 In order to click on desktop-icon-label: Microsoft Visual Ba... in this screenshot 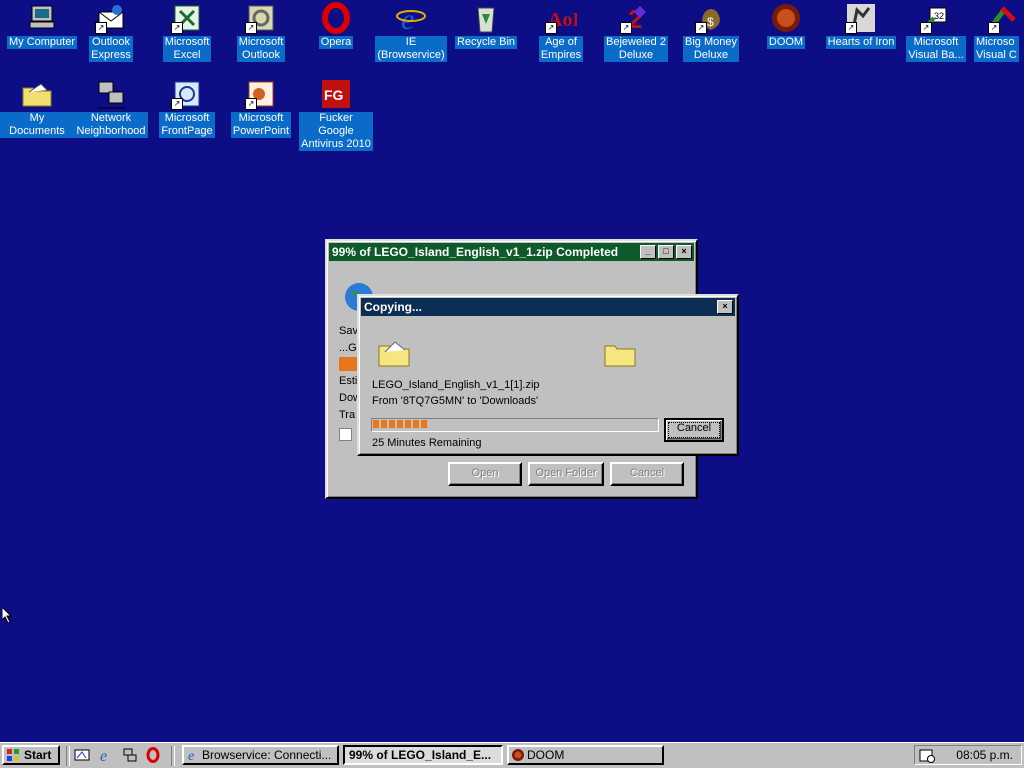, I will do `click(936, 49)`.